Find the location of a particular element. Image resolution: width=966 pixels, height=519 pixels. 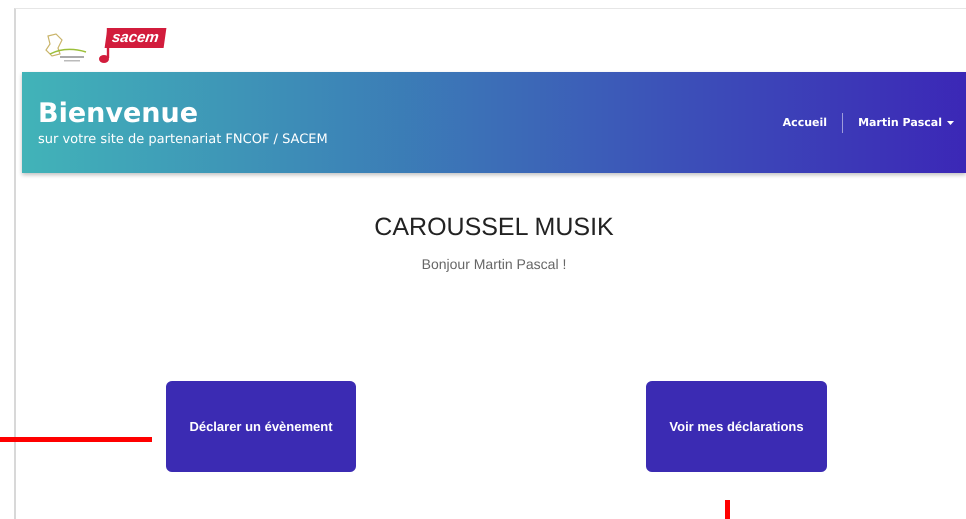

view-declarations-button: Voir mes déclarations is located at coordinates (736, 426).